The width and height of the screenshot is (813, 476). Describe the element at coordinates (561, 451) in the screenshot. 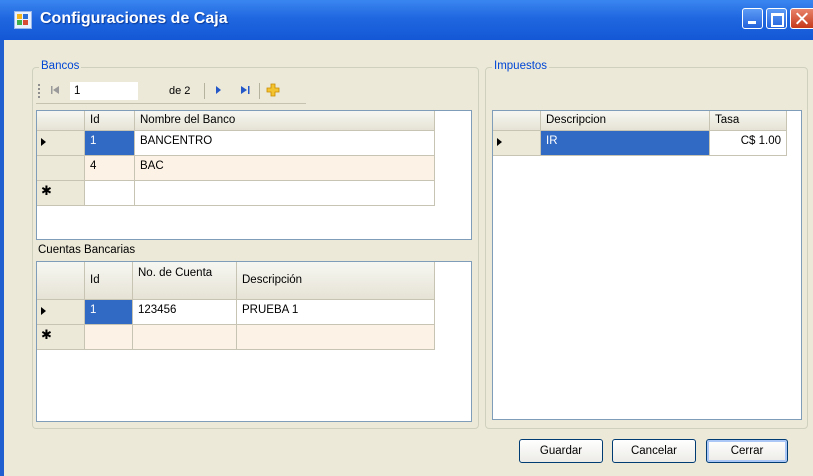

I see `guardar-button: Guardar` at that location.